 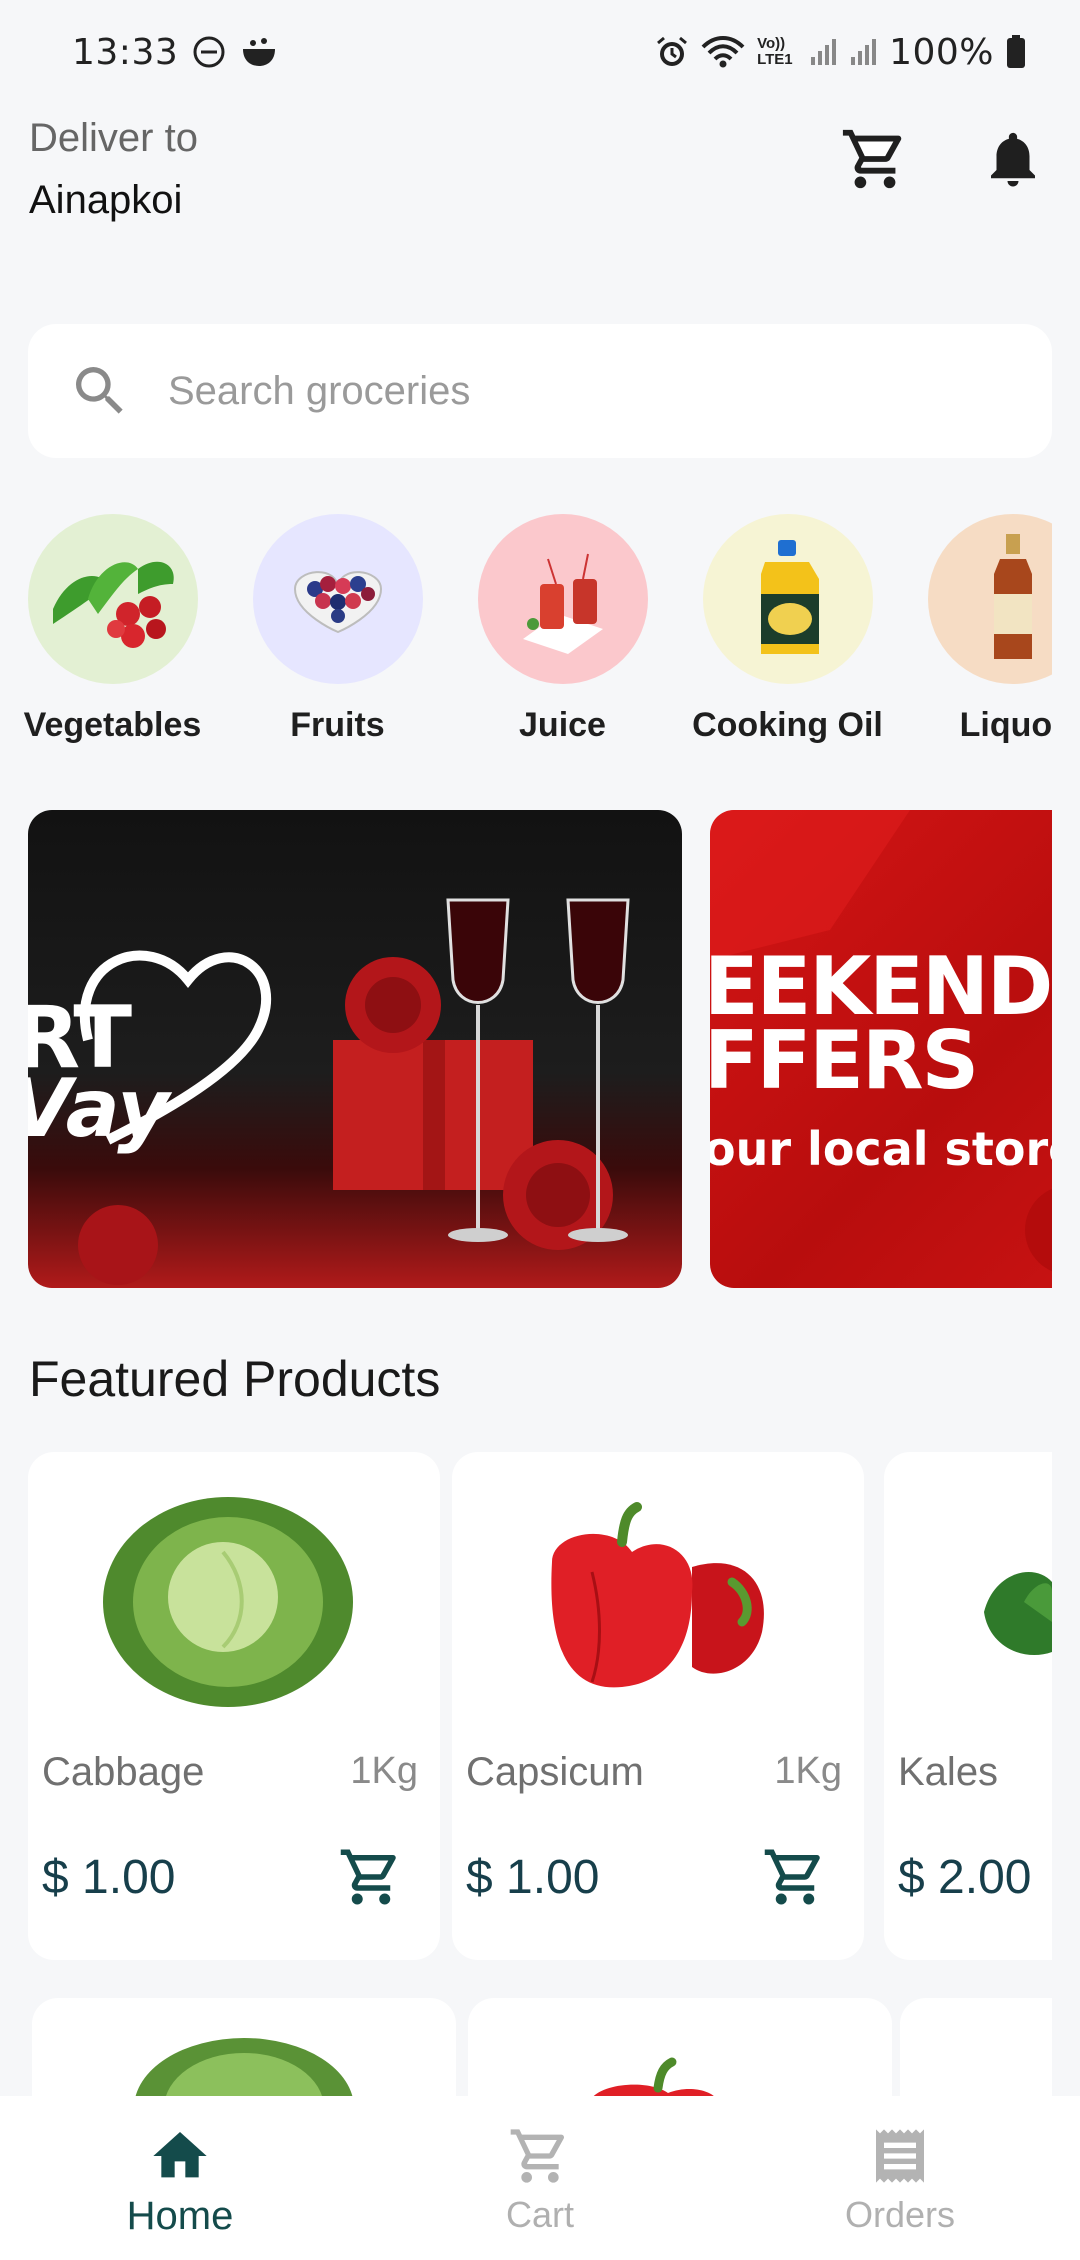 What do you see at coordinates (540, 52) in the screenshot?
I see `status-bar: 13:33 Vo)) LTE1 100%` at bounding box center [540, 52].